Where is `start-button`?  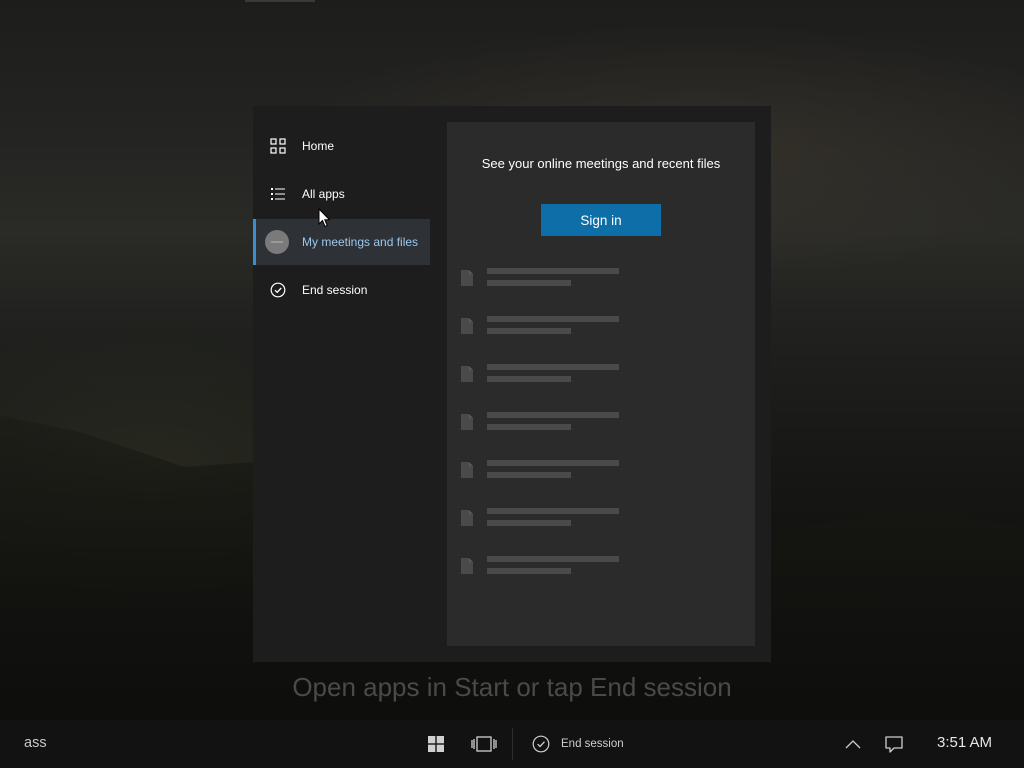
start-button is located at coordinates (436, 744).